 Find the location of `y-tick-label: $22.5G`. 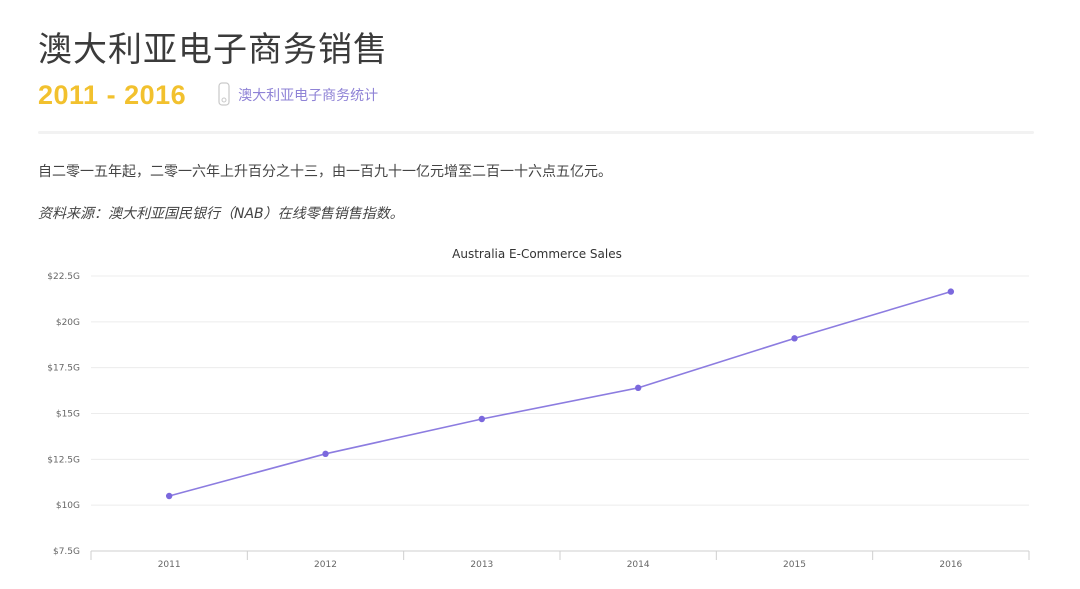

y-tick-label: $22.5G is located at coordinates (63, 277).